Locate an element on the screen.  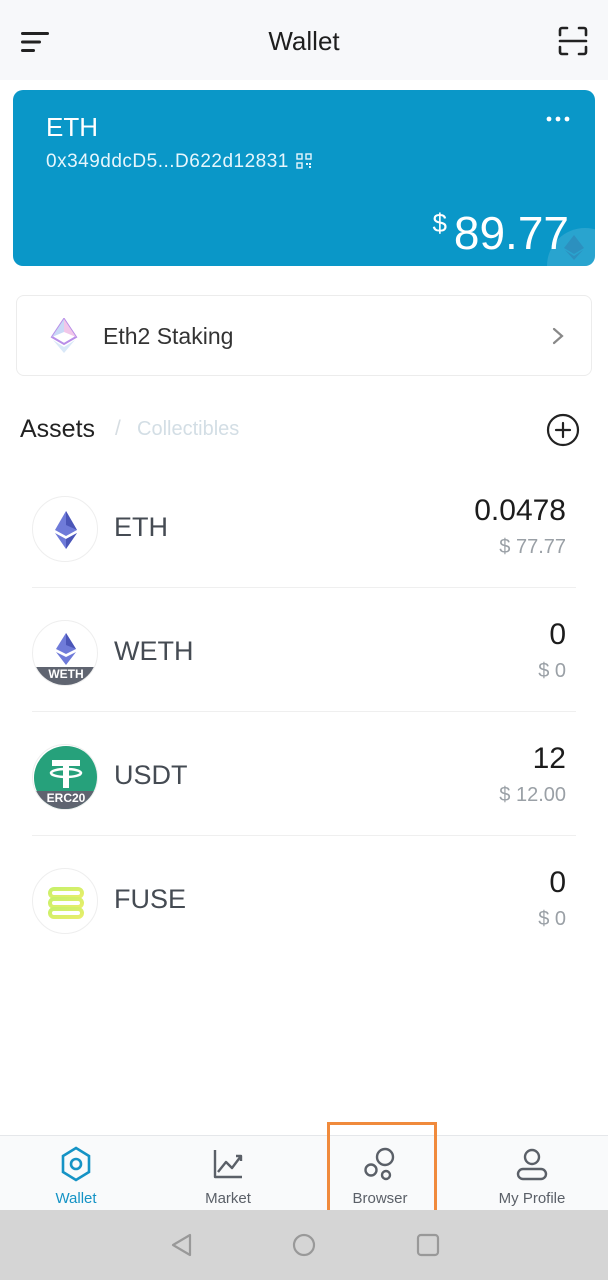
eth2-staking-entry: Eth2 Staking is located at coordinates (304, 335).